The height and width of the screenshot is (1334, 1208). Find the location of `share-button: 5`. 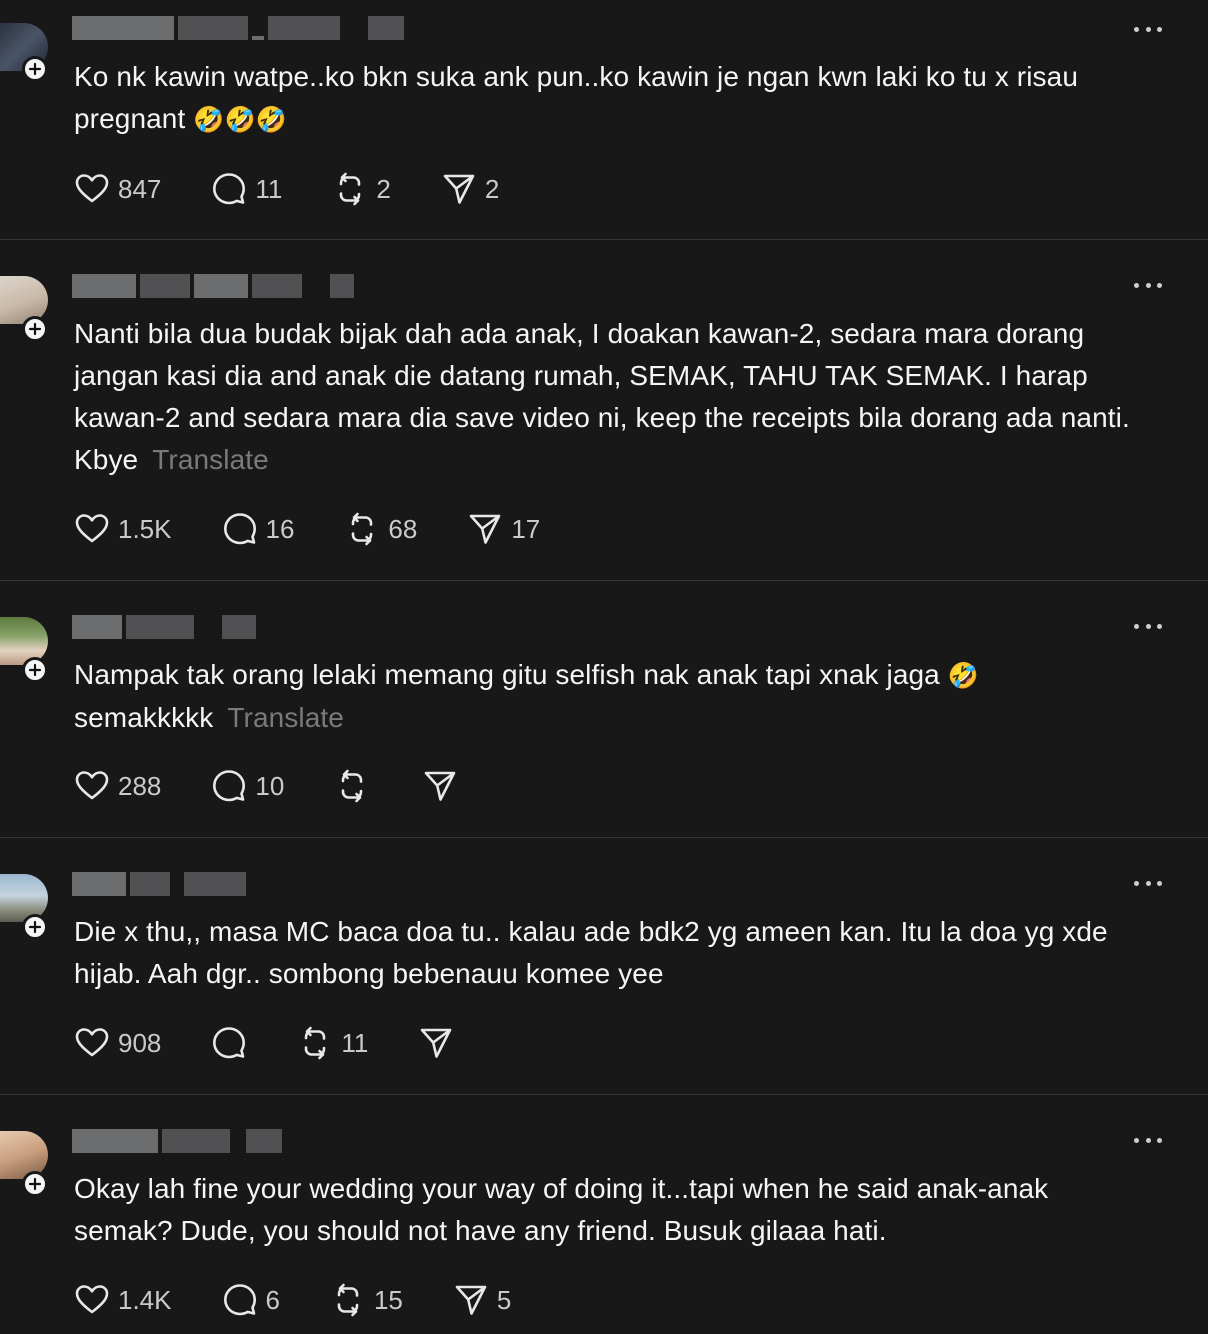

share-button: 5 is located at coordinates (482, 1300).